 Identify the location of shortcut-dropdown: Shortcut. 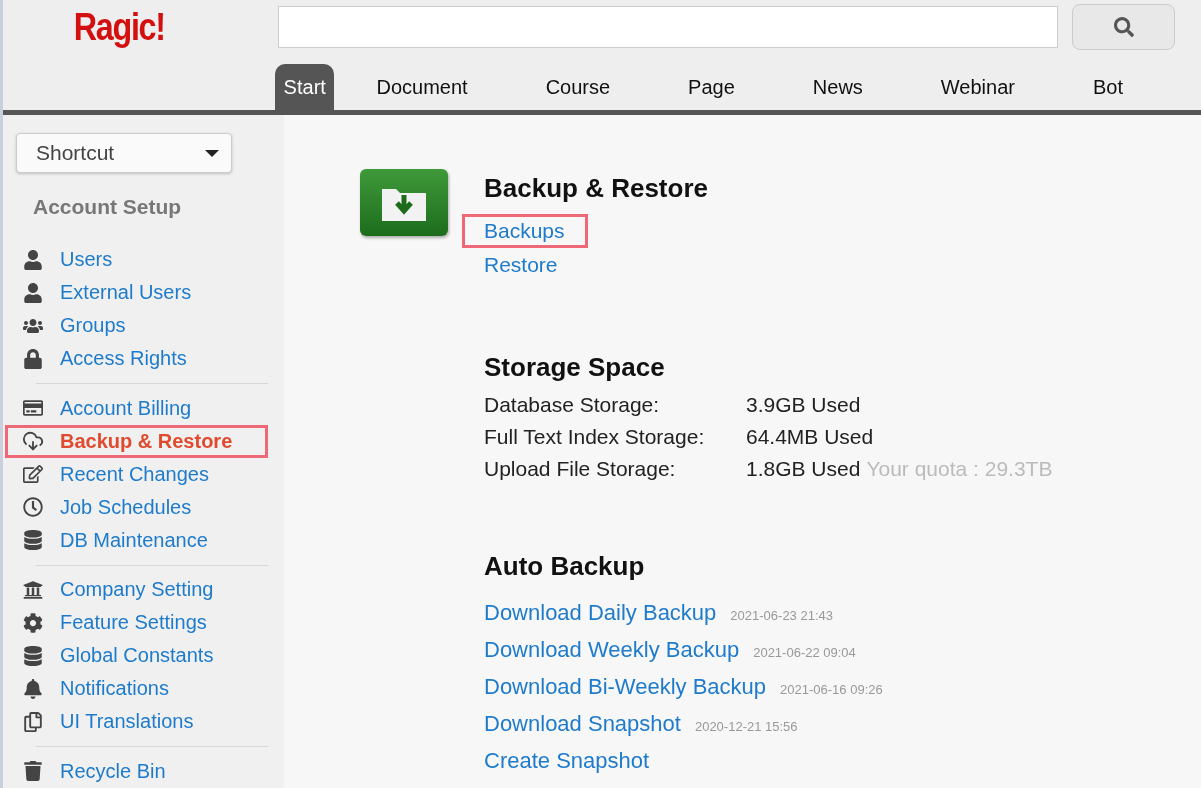
(124, 153).